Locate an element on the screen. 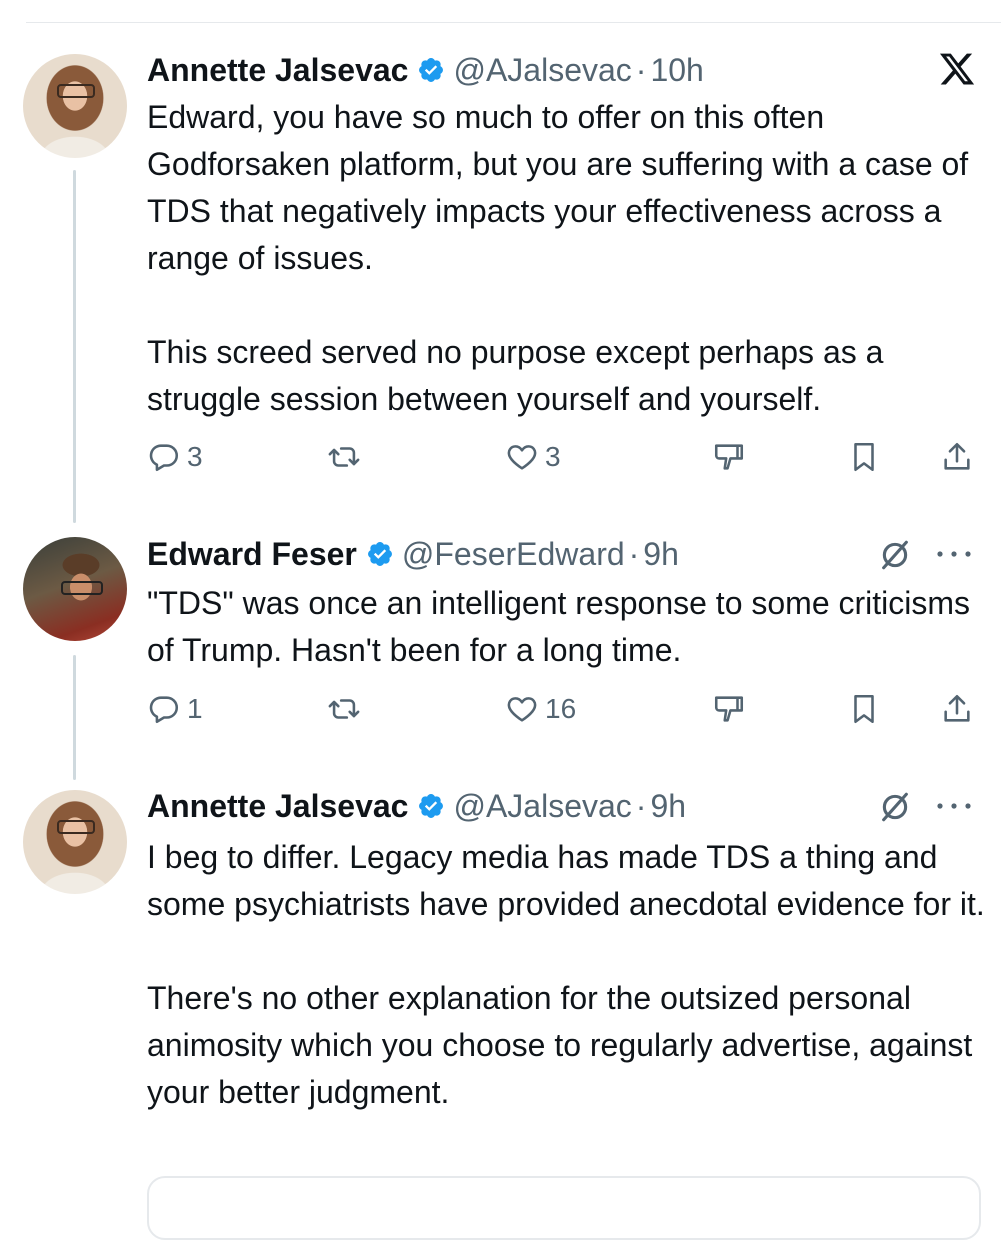 The width and height of the screenshot is (1001, 1240). x-logo-icon is located at coordinates (957, 69).